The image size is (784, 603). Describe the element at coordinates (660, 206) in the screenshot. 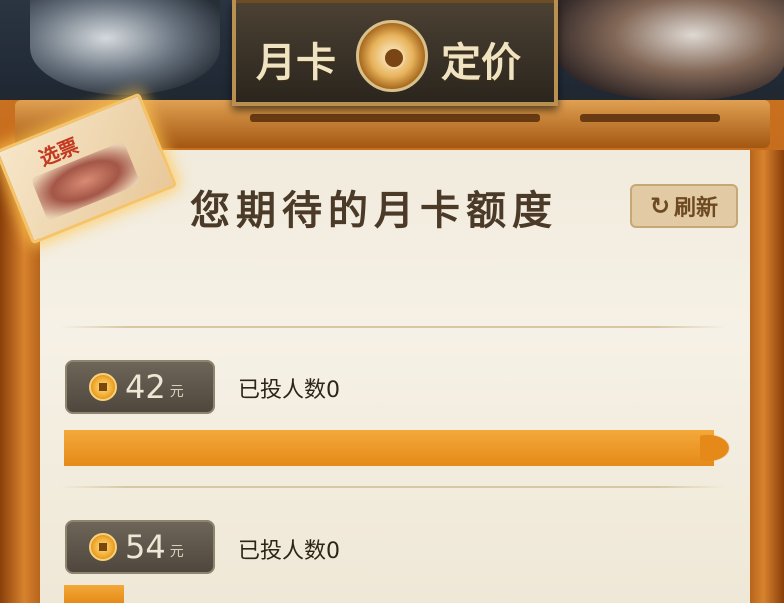

I see `refresh-icon: ↻` at that location.